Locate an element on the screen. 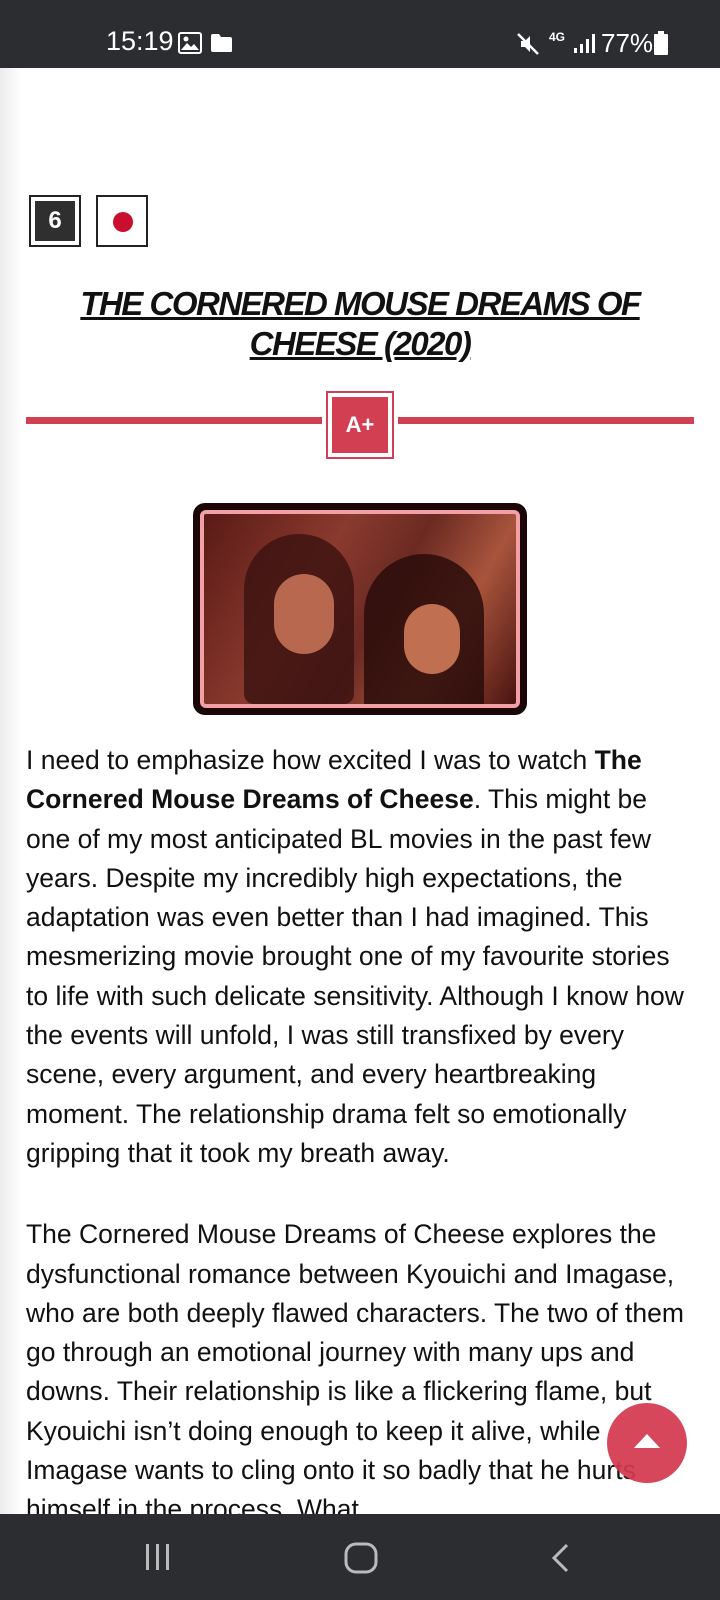 The width and height of the screenshot is (720, 1600). signal-icon is located at coordinates (584, 43).